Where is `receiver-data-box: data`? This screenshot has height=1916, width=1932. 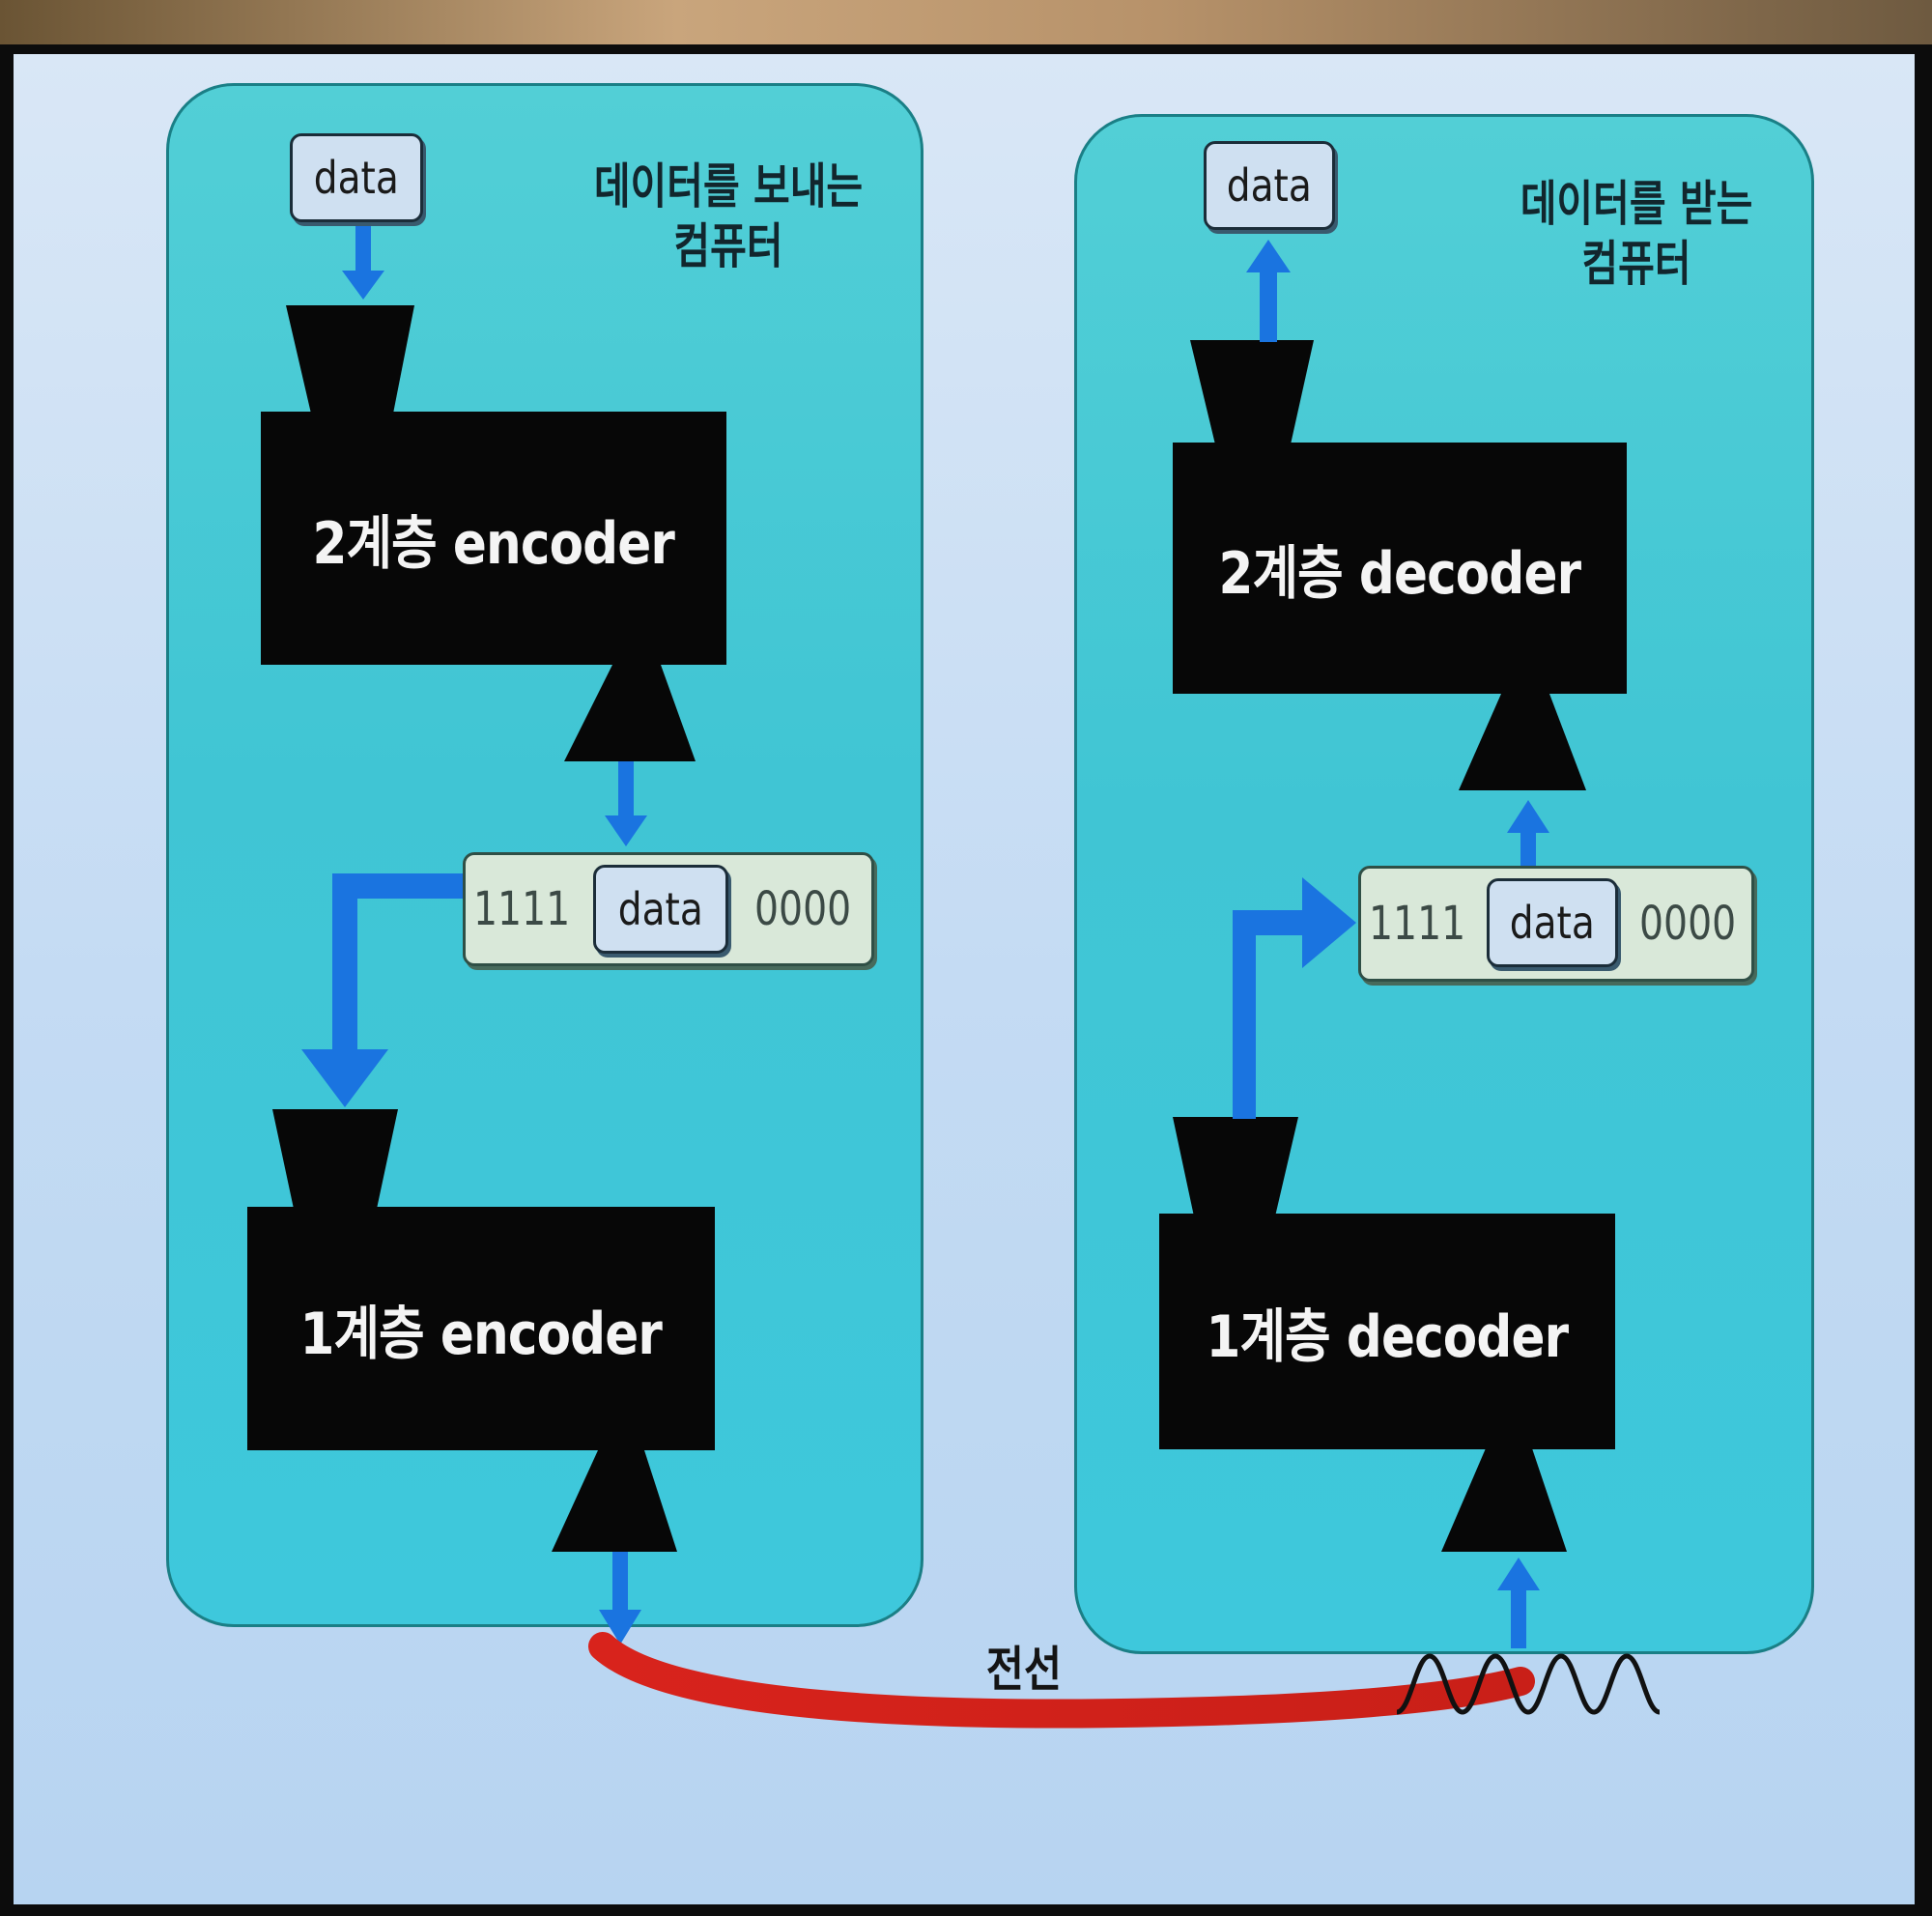
receiver-data-box: data is located at coordinates (1269, 185).